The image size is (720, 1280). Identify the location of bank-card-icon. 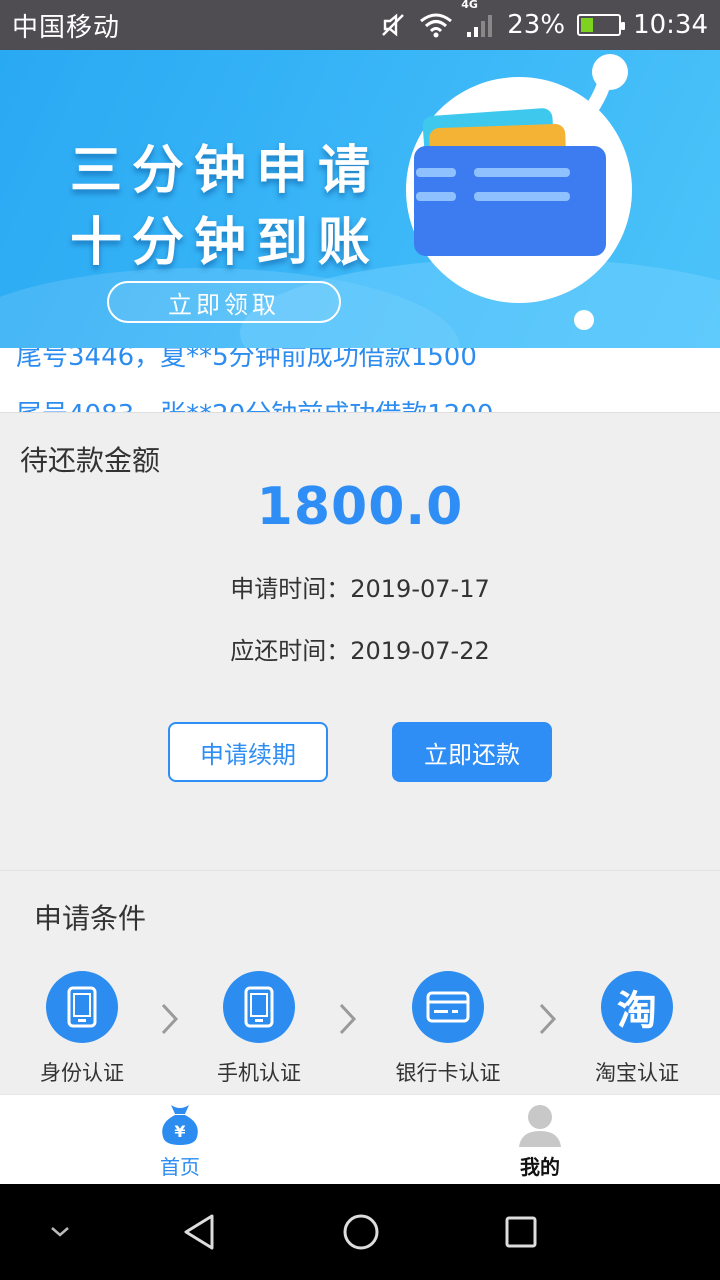
(448, 1007).